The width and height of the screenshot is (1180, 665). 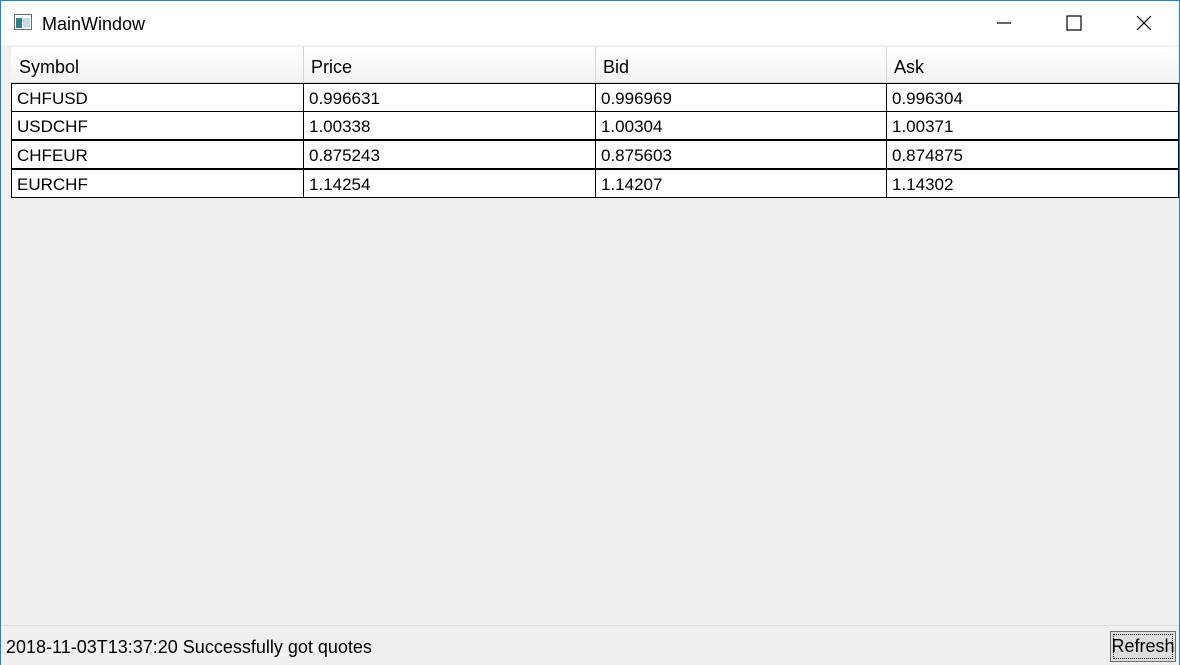 I want to click on table-row: CHFUSD 0.996631 0.996969 0.996304, so click(x=595, y=97).